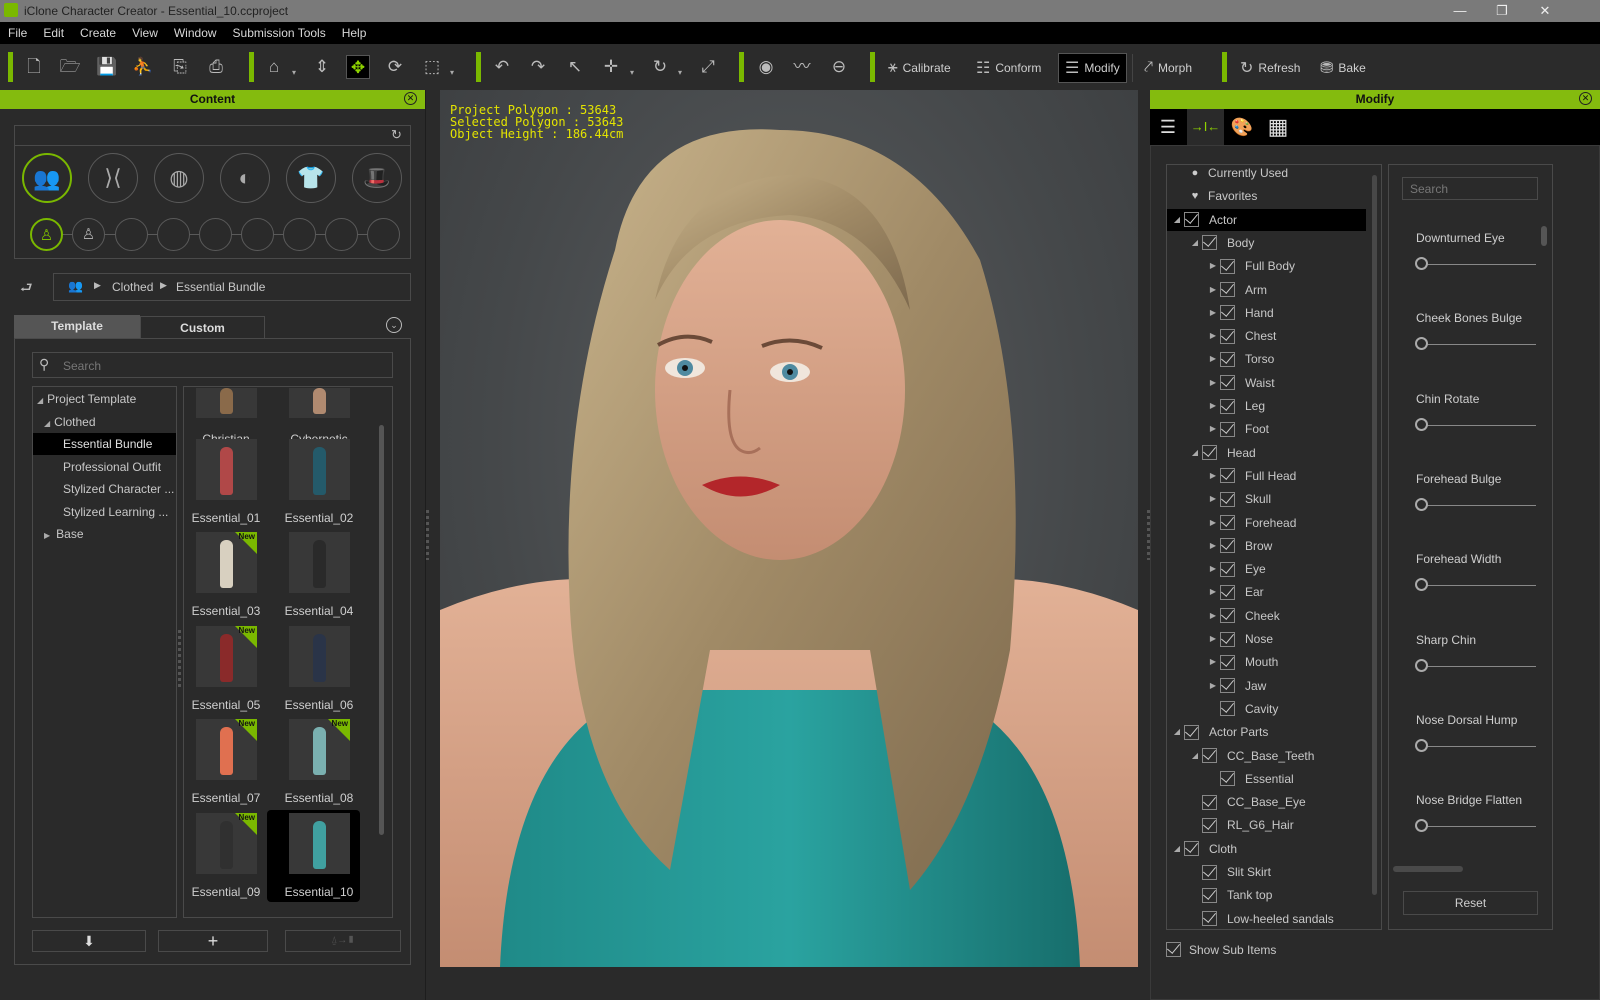 This screenshot has width=1600, height=1000. Describe the element at coordinates (1241, 825) in the screenshot. I see `morph-tree-item: RL_G6_Hair` at that location.